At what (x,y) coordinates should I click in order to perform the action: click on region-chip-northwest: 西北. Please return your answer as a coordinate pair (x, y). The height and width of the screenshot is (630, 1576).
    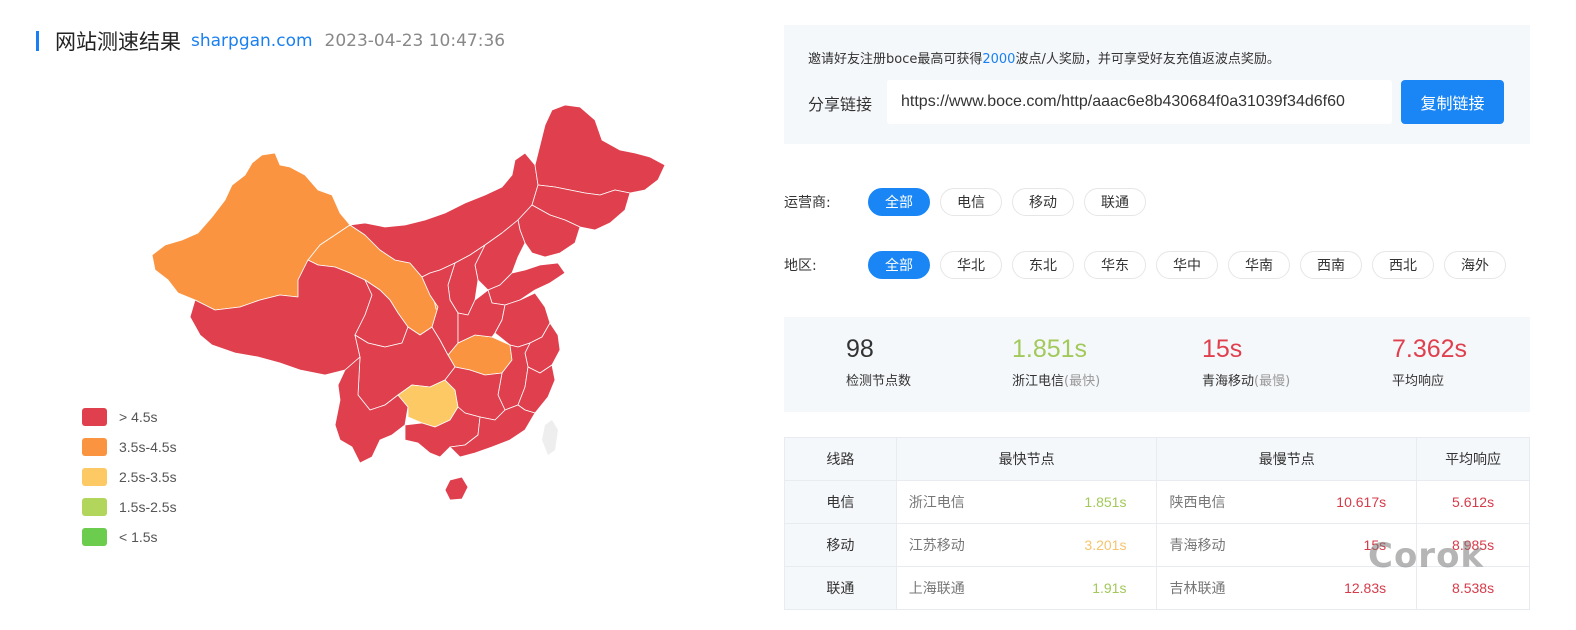
    Looking at the image, I should click on (1403, 265).